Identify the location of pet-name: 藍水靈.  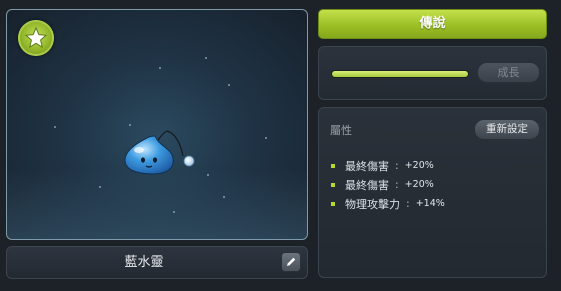
(144, 262).